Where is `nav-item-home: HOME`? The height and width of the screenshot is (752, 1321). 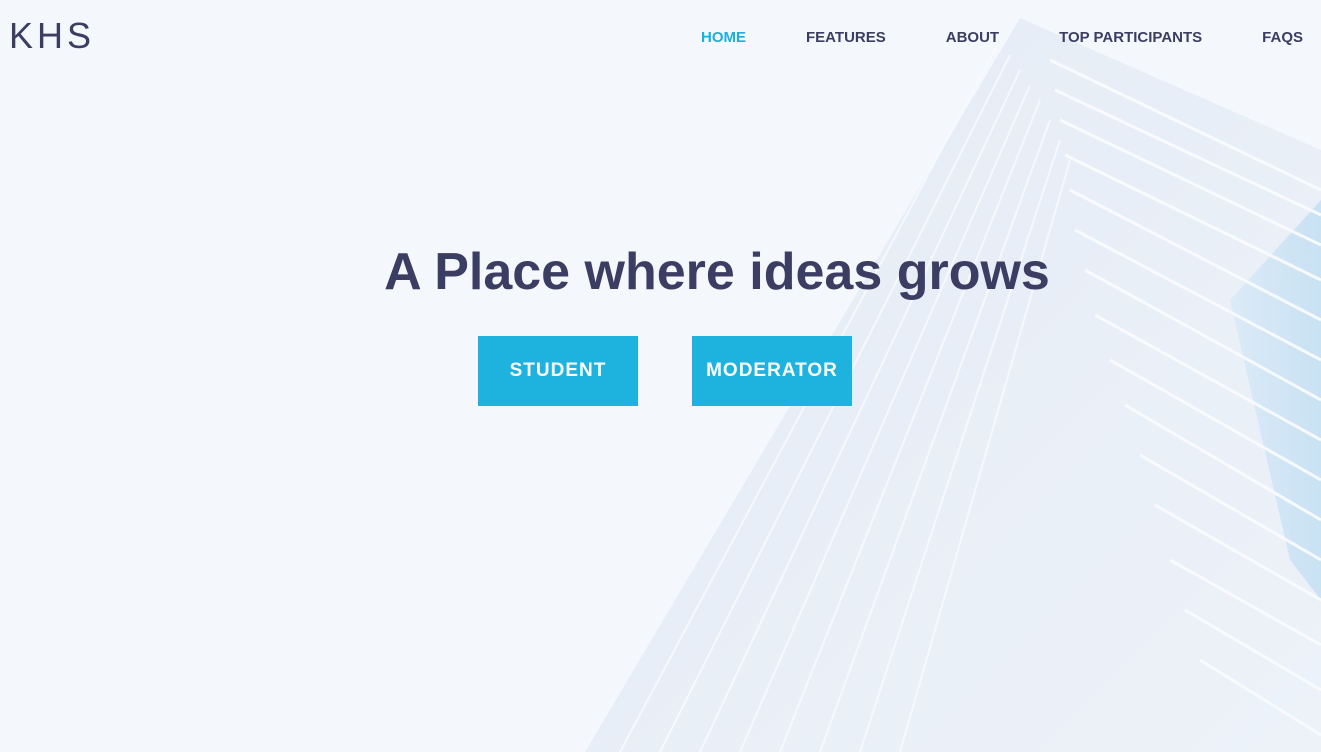 nav-item-home: HOME is located at coordinates (723, 38).